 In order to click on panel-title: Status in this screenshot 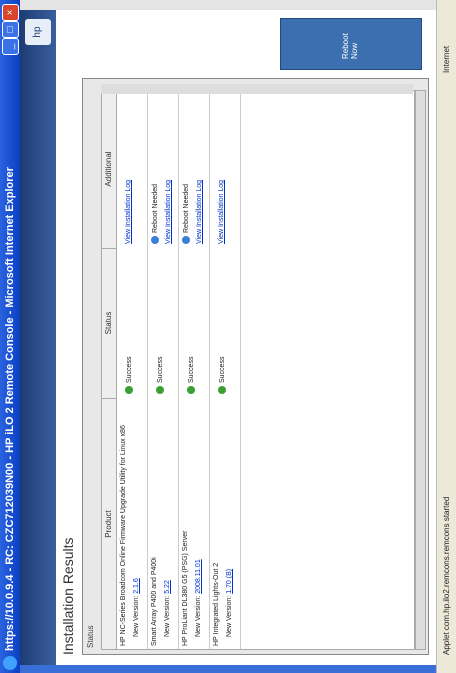, I will do `click(90, 636)`.